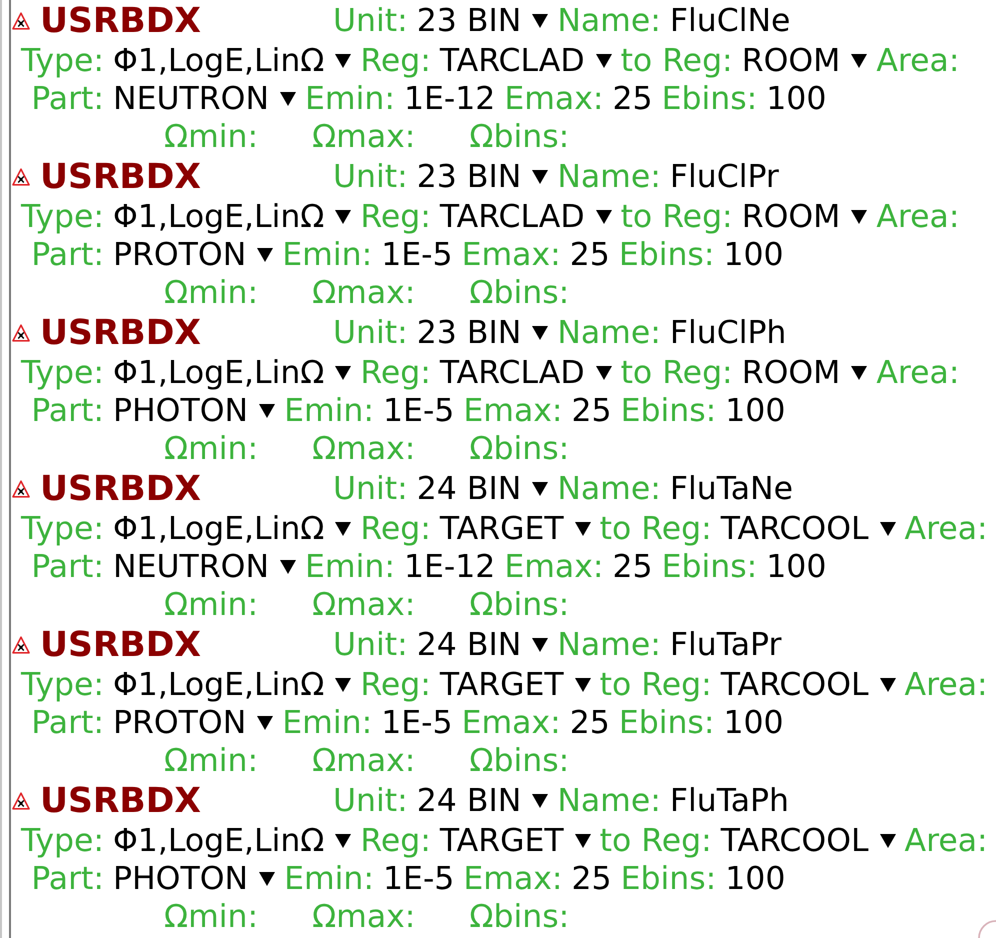 The height and width of the screenshot is (938, 996). I want to click on input-field: FluTaPh, so click(729, 801).